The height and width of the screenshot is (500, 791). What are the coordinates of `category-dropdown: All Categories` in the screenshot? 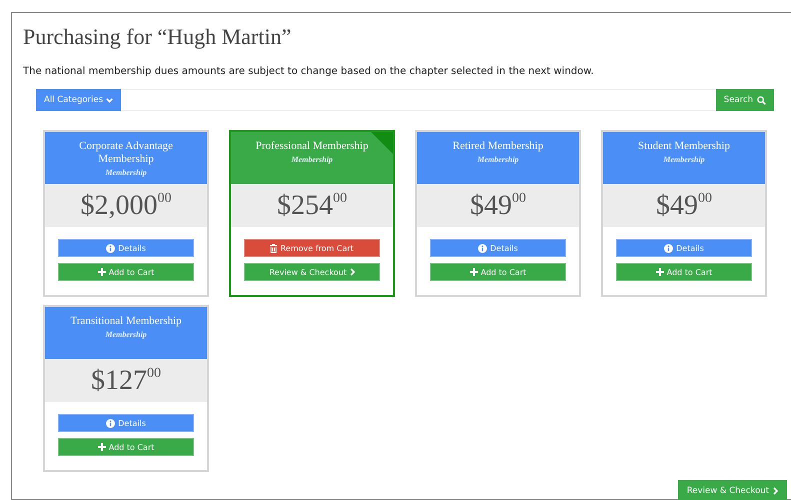 It's located at (79, 100).